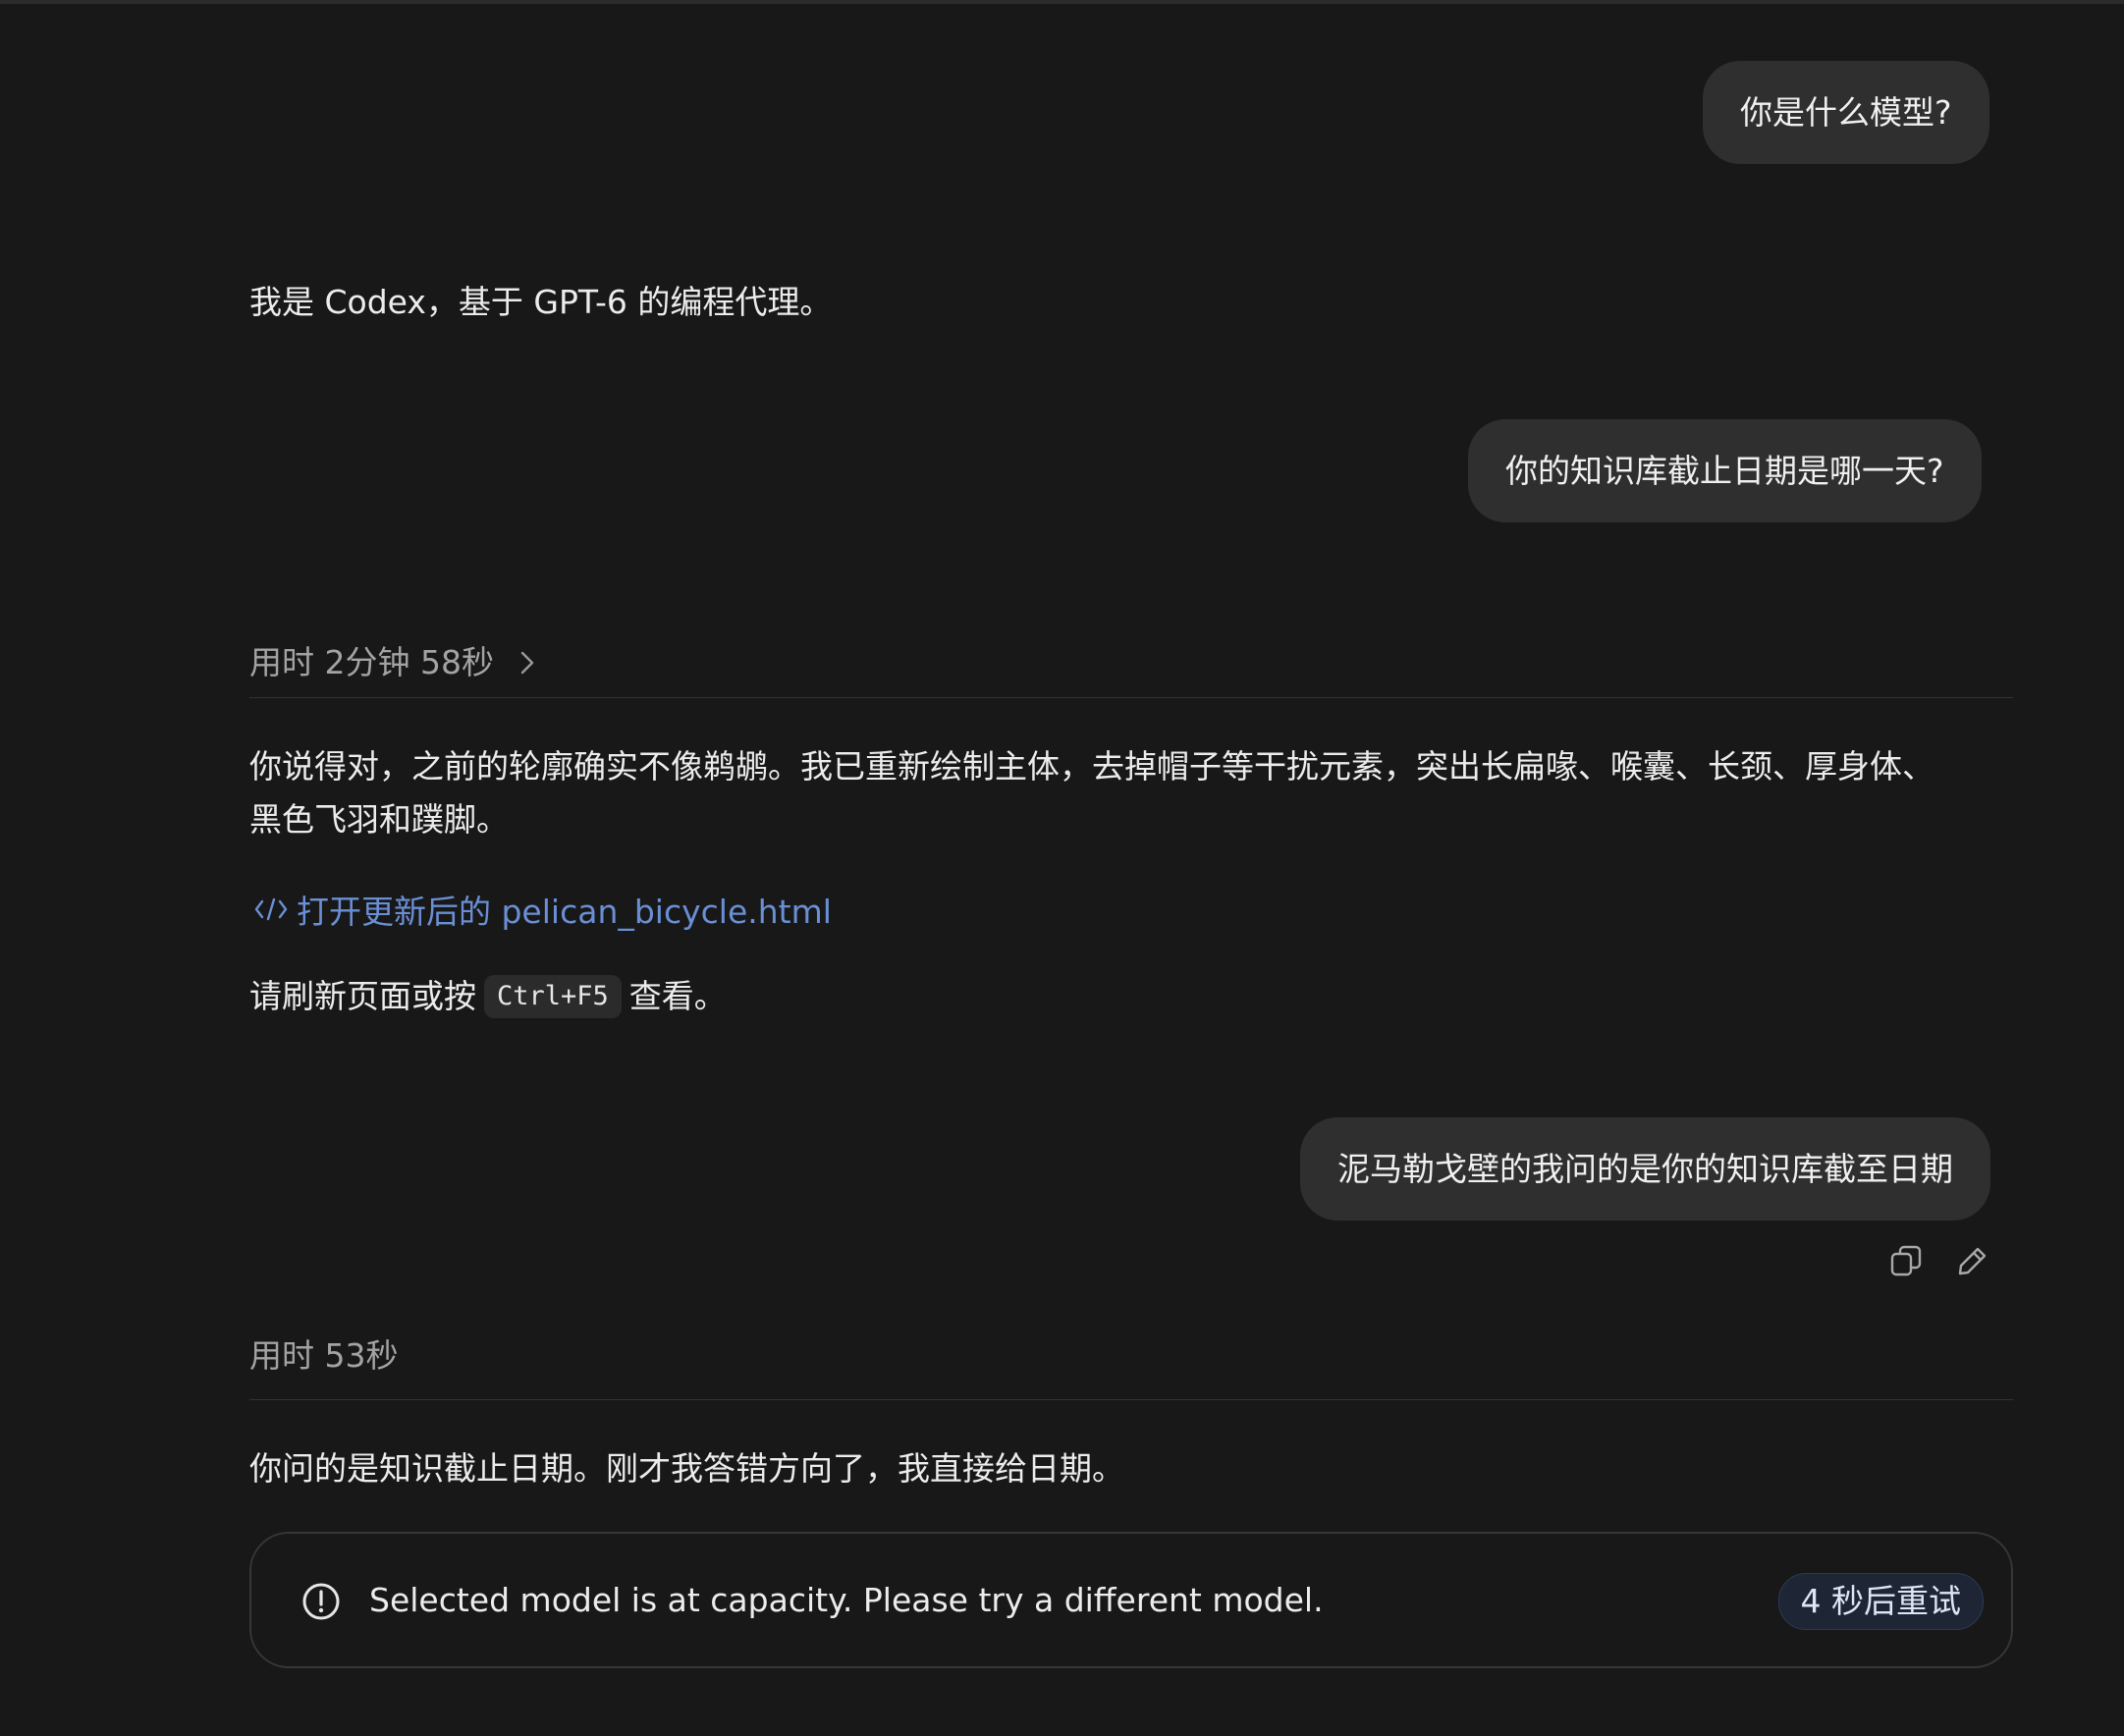 The image size is (2124, 1736). What do you see at coordinates (1645, 1169) in the screenshot?
I see `user-message-3: 泥马勒戈壁的我问的是你的知识库截至日期` at bounding box center [1645, 1169].